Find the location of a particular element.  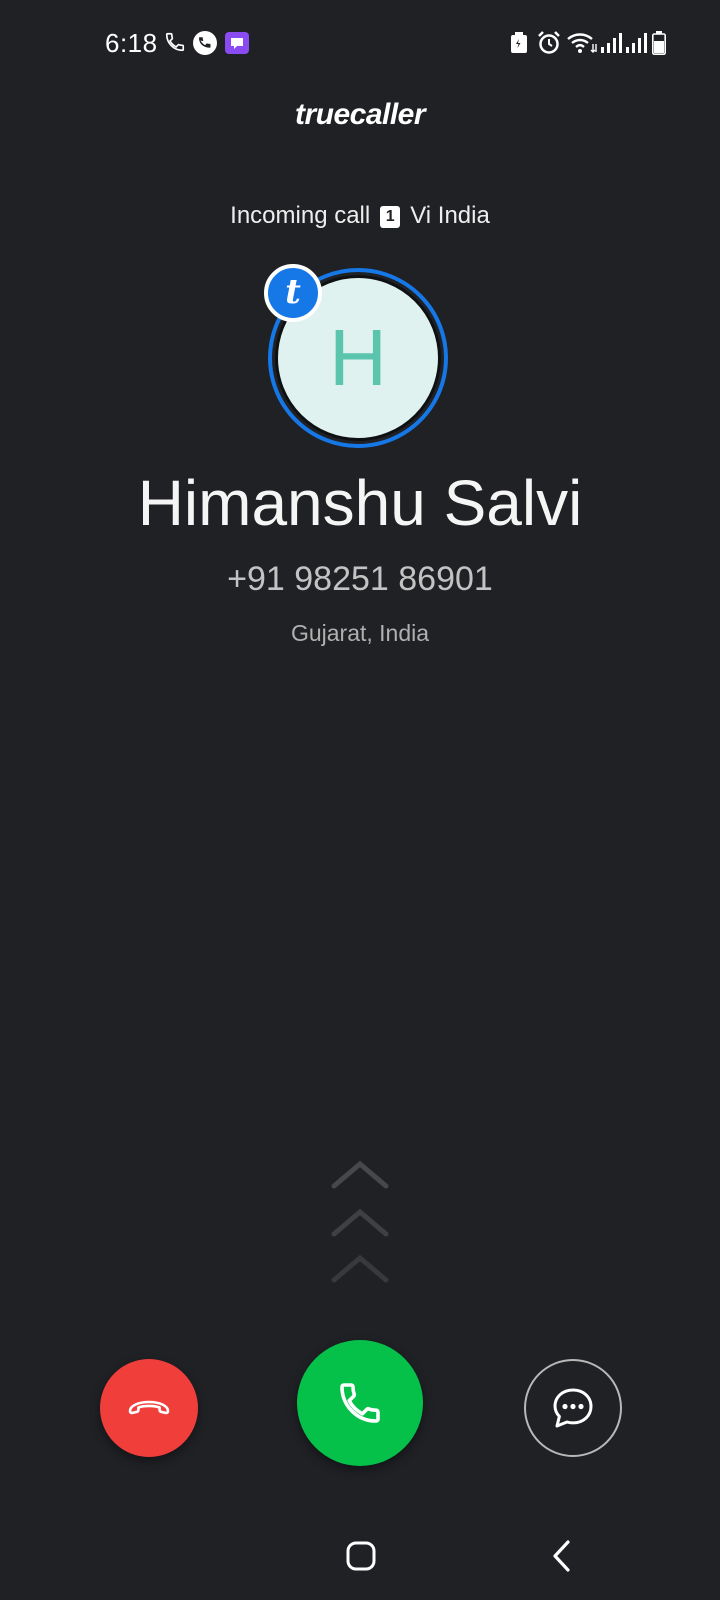

reply-message-button is located at coordinates (573, 1408).